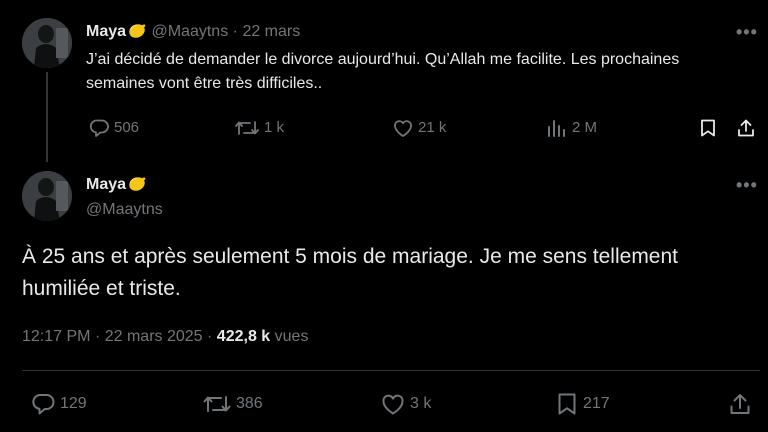 The image size is (768, 432). What do you see at coordinates (582, 404) in the screenshot?
I see `bookmark-button: 217` at bounding box center [582, 404].